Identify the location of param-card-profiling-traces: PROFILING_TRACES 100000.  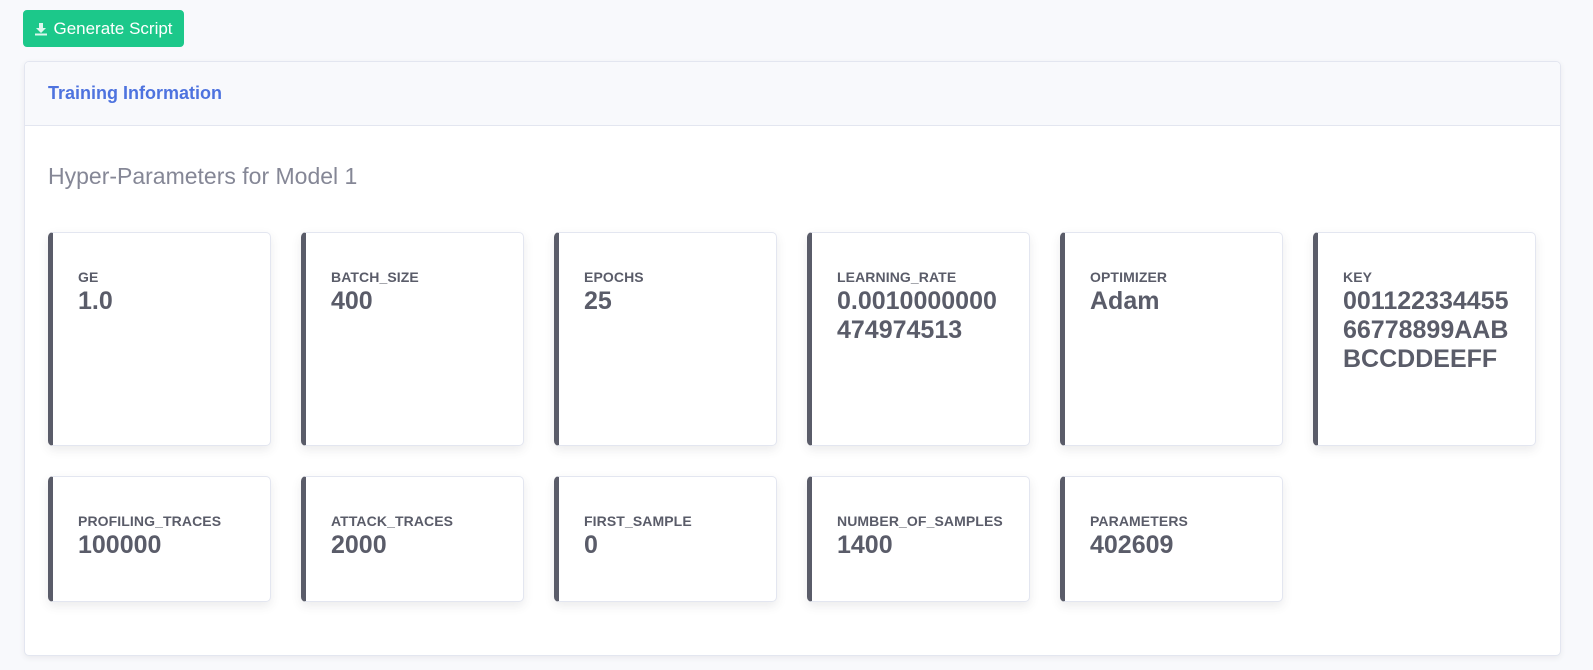
(159, 539).